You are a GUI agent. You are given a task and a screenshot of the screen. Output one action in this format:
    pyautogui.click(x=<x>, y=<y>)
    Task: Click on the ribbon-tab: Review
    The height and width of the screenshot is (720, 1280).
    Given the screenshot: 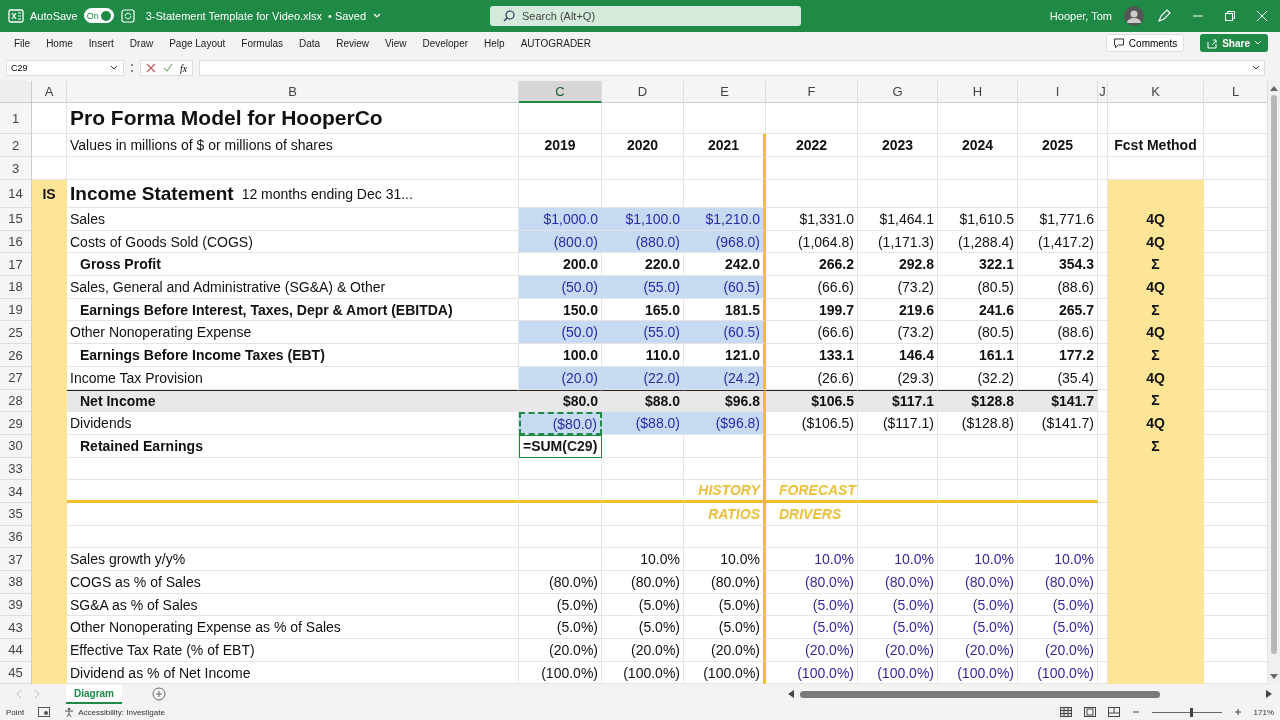 What is the action you would take?
    pyautogui.click(x=352, y=43)
    